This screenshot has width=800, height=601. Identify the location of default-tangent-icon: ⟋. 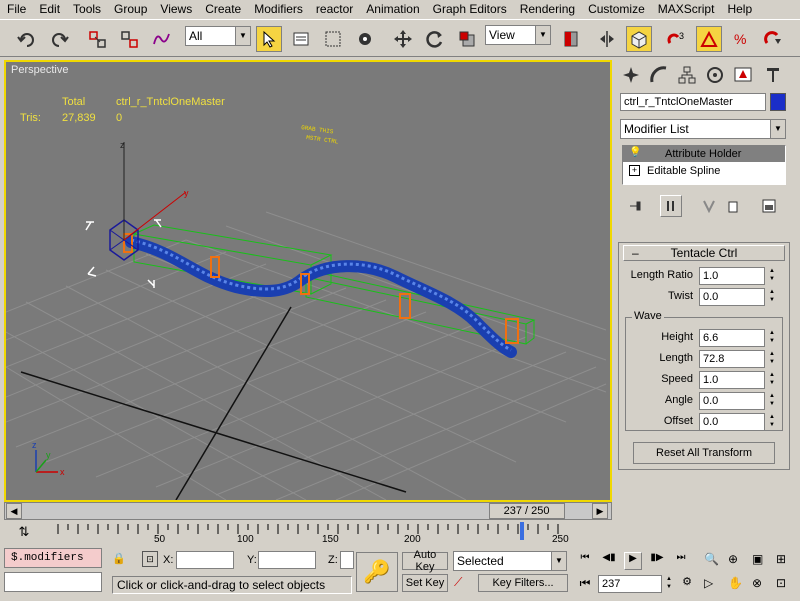
(464, 584).